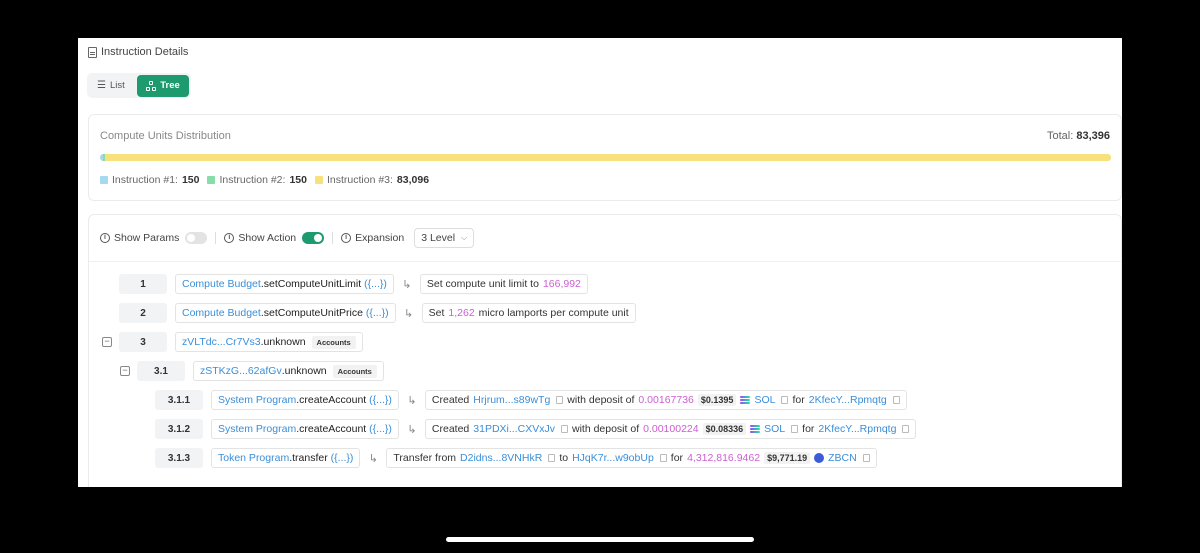 This screenshot has height=553, width=1200. I want to click on show-params-option: i Show Params, so click(154, 238).